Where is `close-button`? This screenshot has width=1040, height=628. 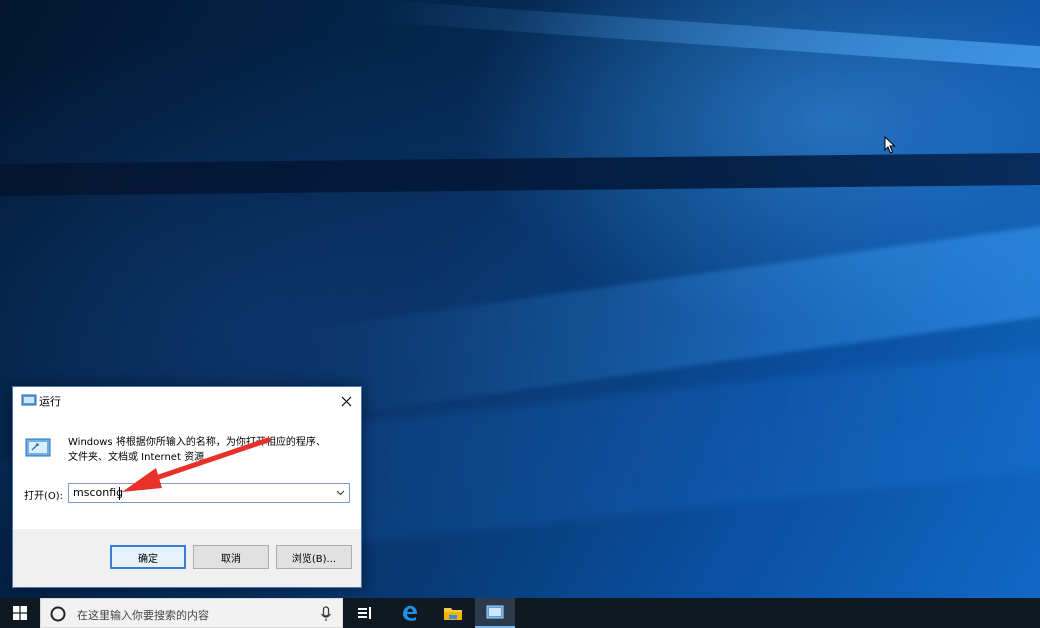 close-button is located at coordinates (346, 401).